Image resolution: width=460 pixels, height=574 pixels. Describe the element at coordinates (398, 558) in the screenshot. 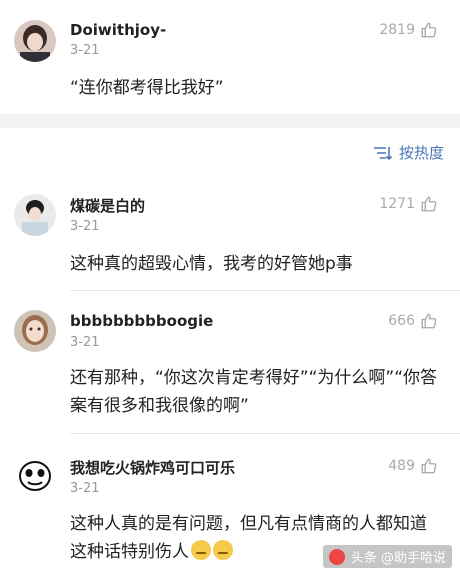

I see `watermark-text: 头条 @助手哈说` at that location.